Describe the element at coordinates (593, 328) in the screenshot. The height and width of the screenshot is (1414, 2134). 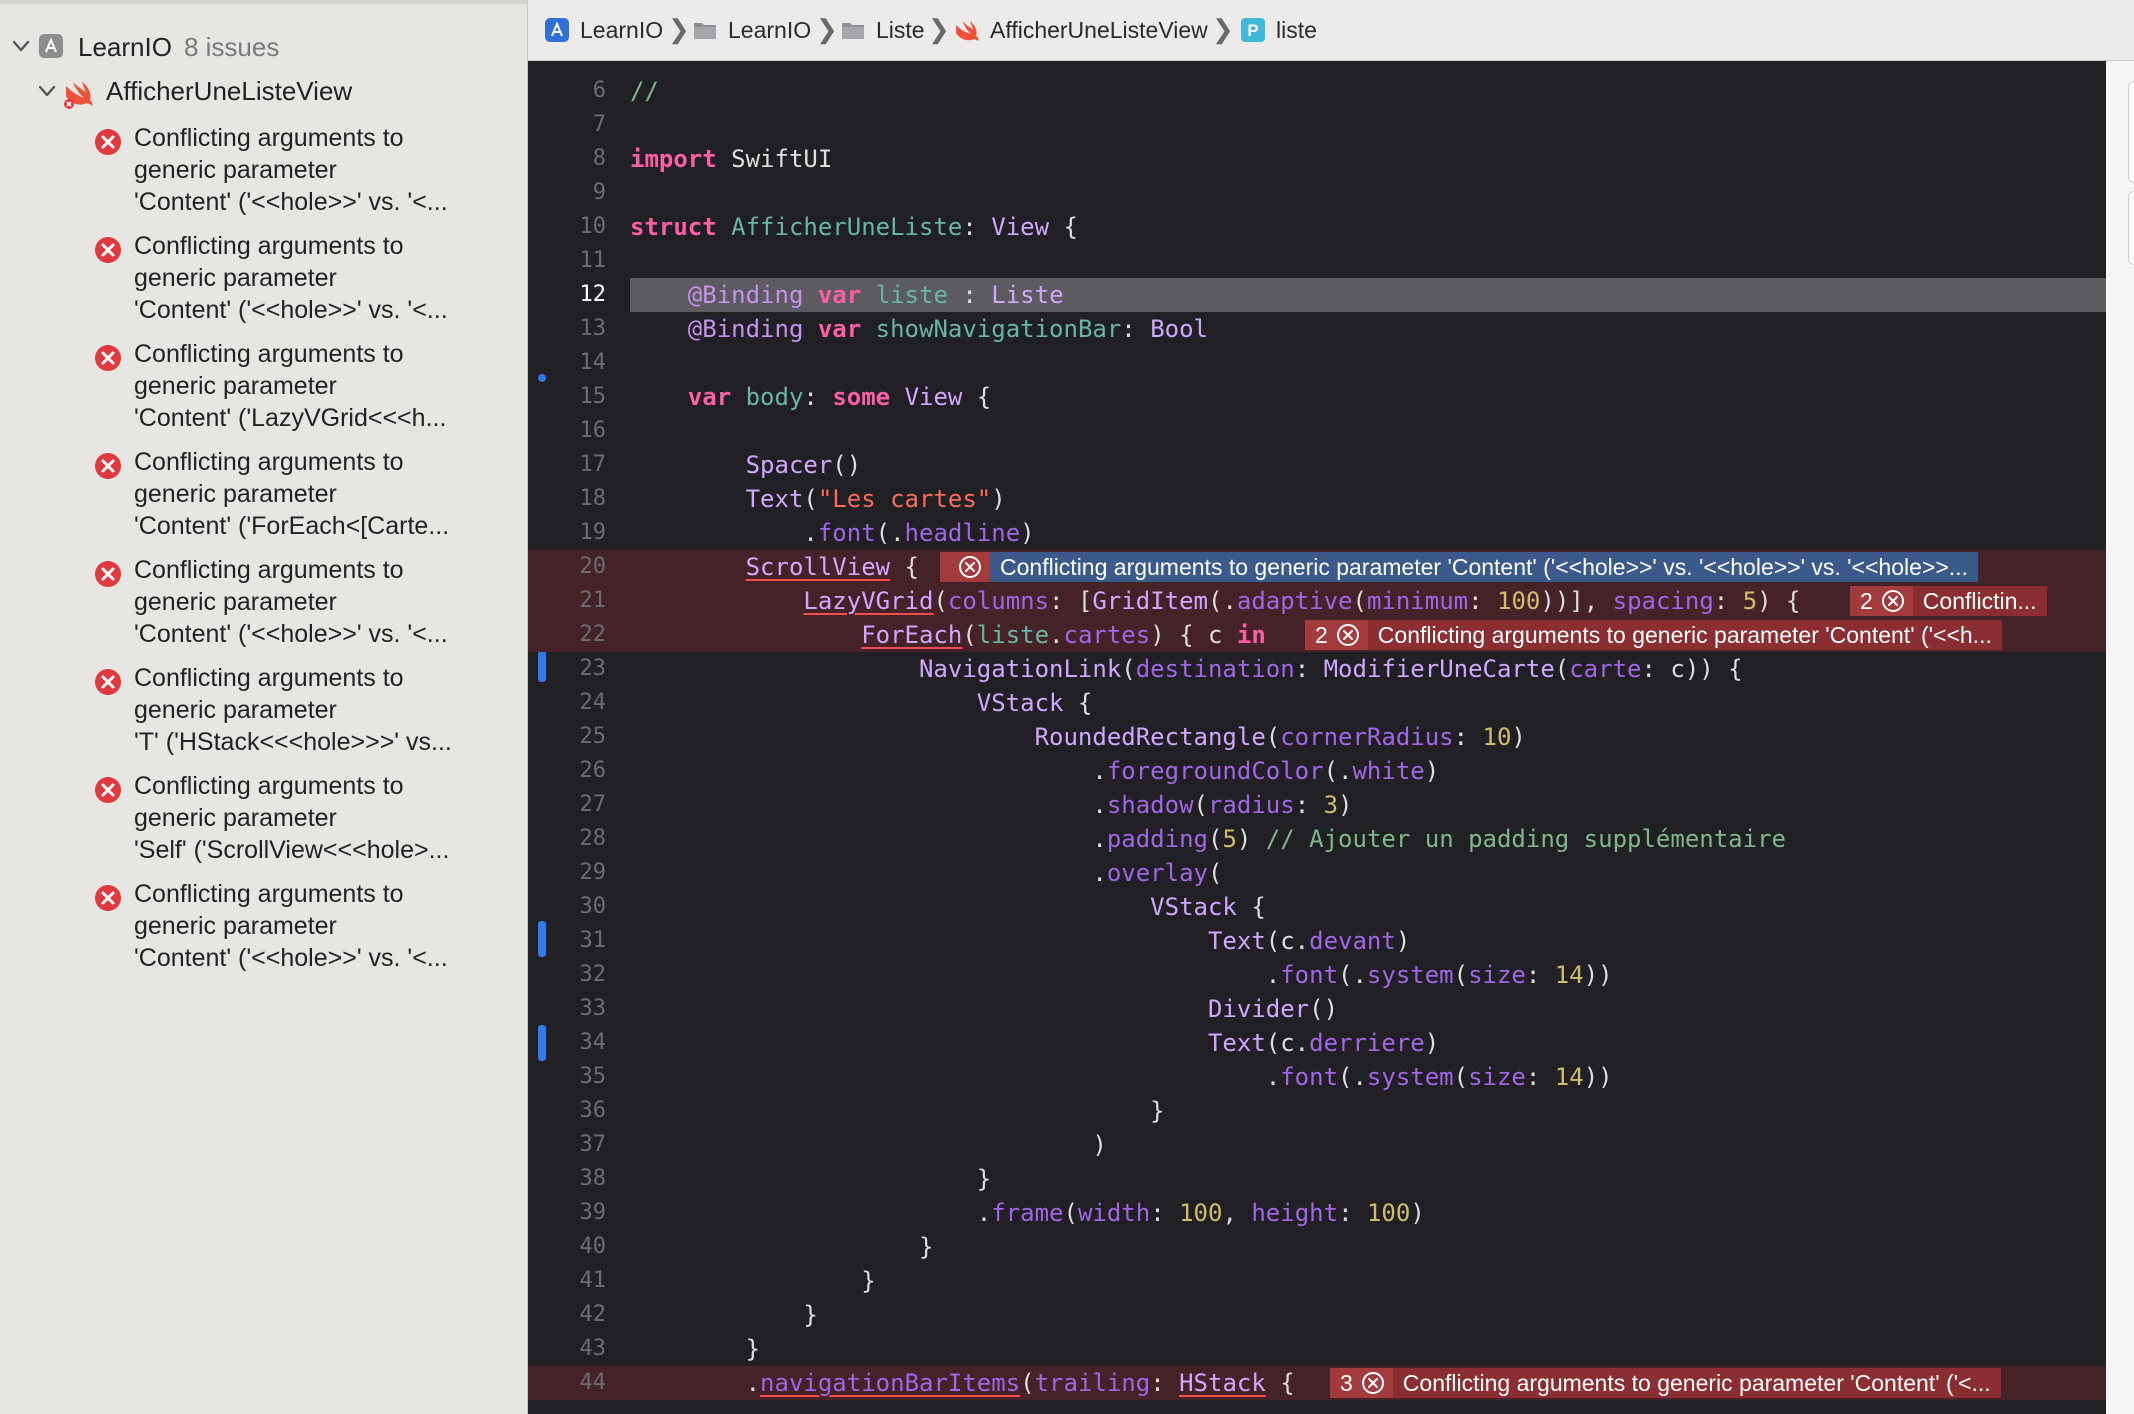
I see `line-number: 13` at that location.